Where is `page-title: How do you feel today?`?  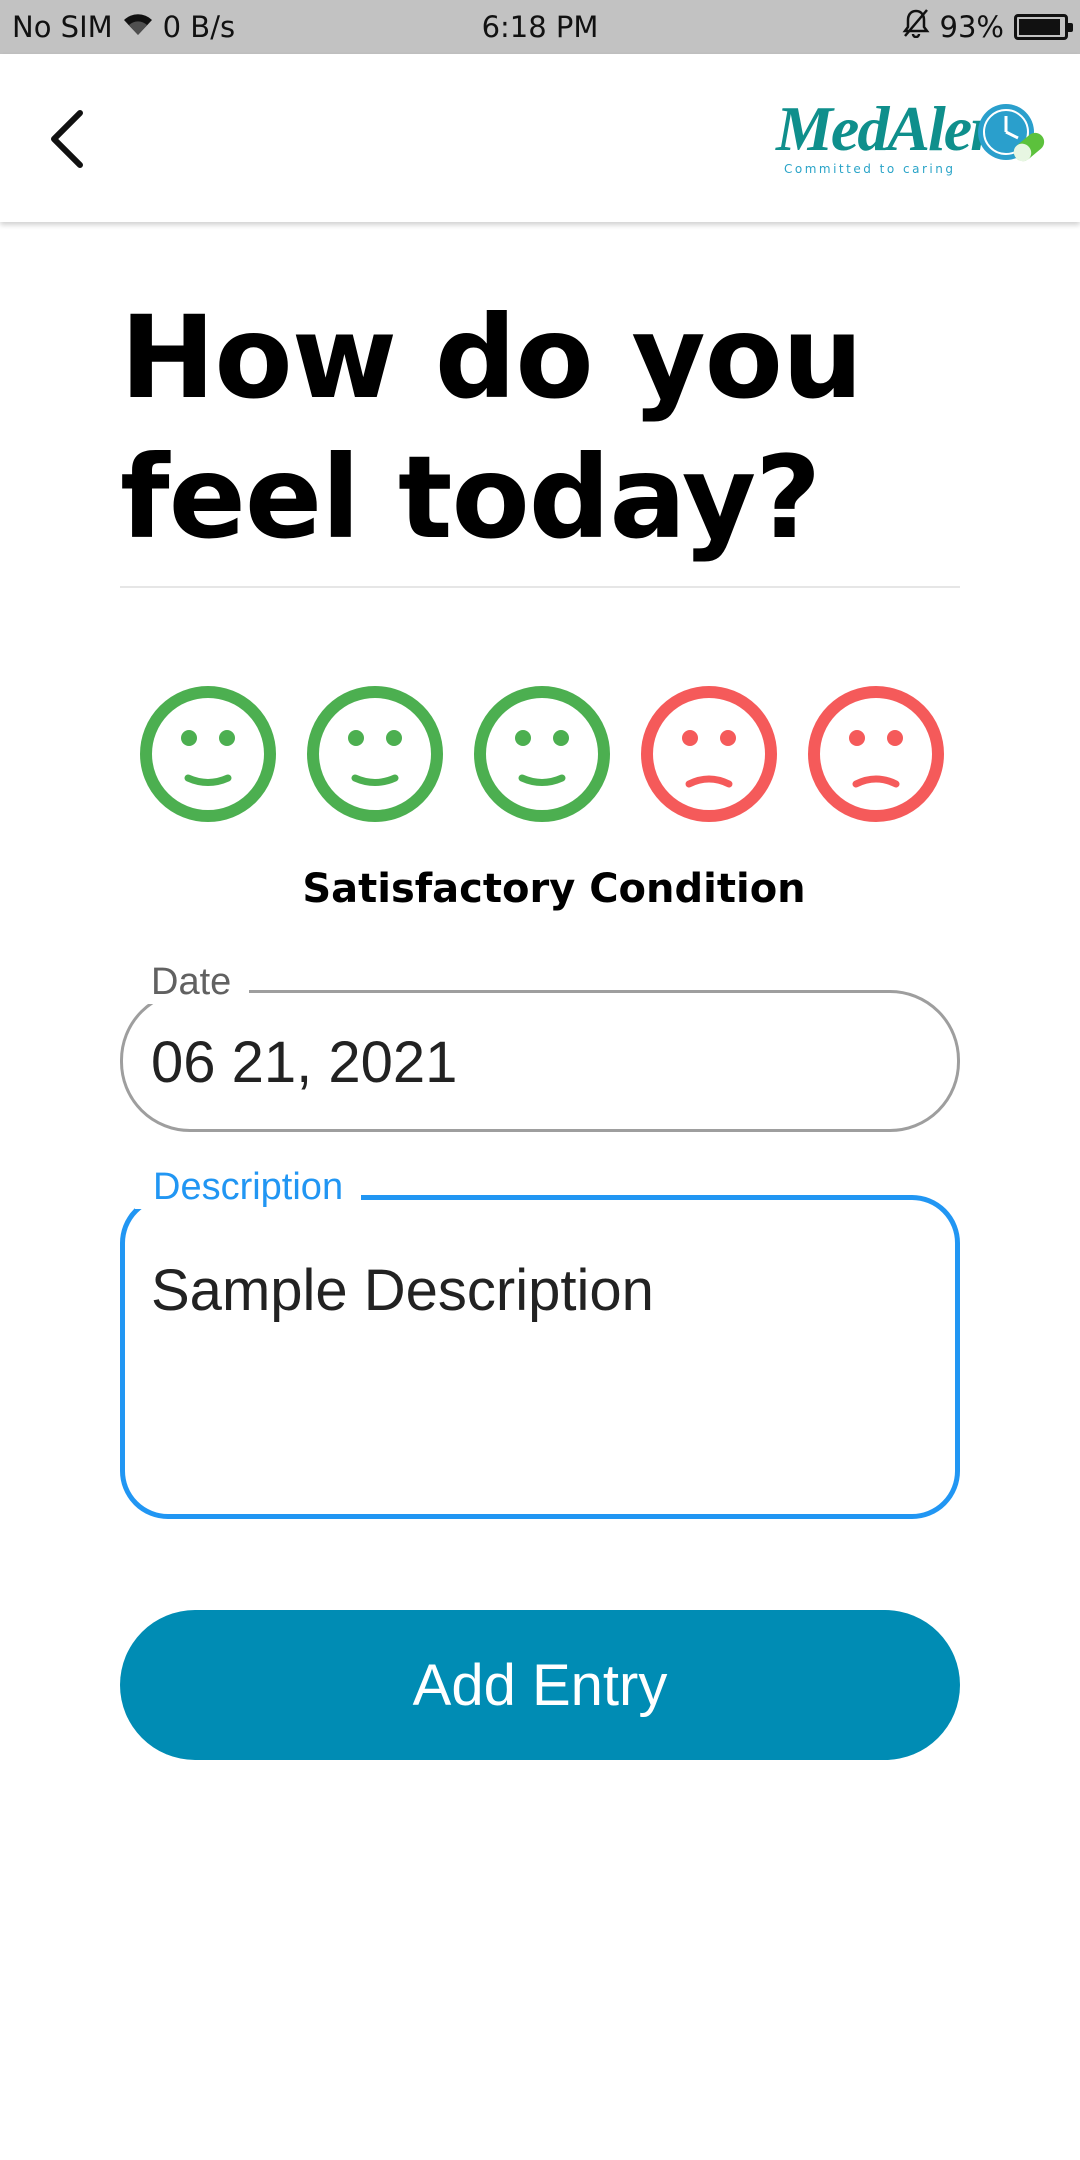 page-title: How do you feel today? is located at coordinates (540, 428).